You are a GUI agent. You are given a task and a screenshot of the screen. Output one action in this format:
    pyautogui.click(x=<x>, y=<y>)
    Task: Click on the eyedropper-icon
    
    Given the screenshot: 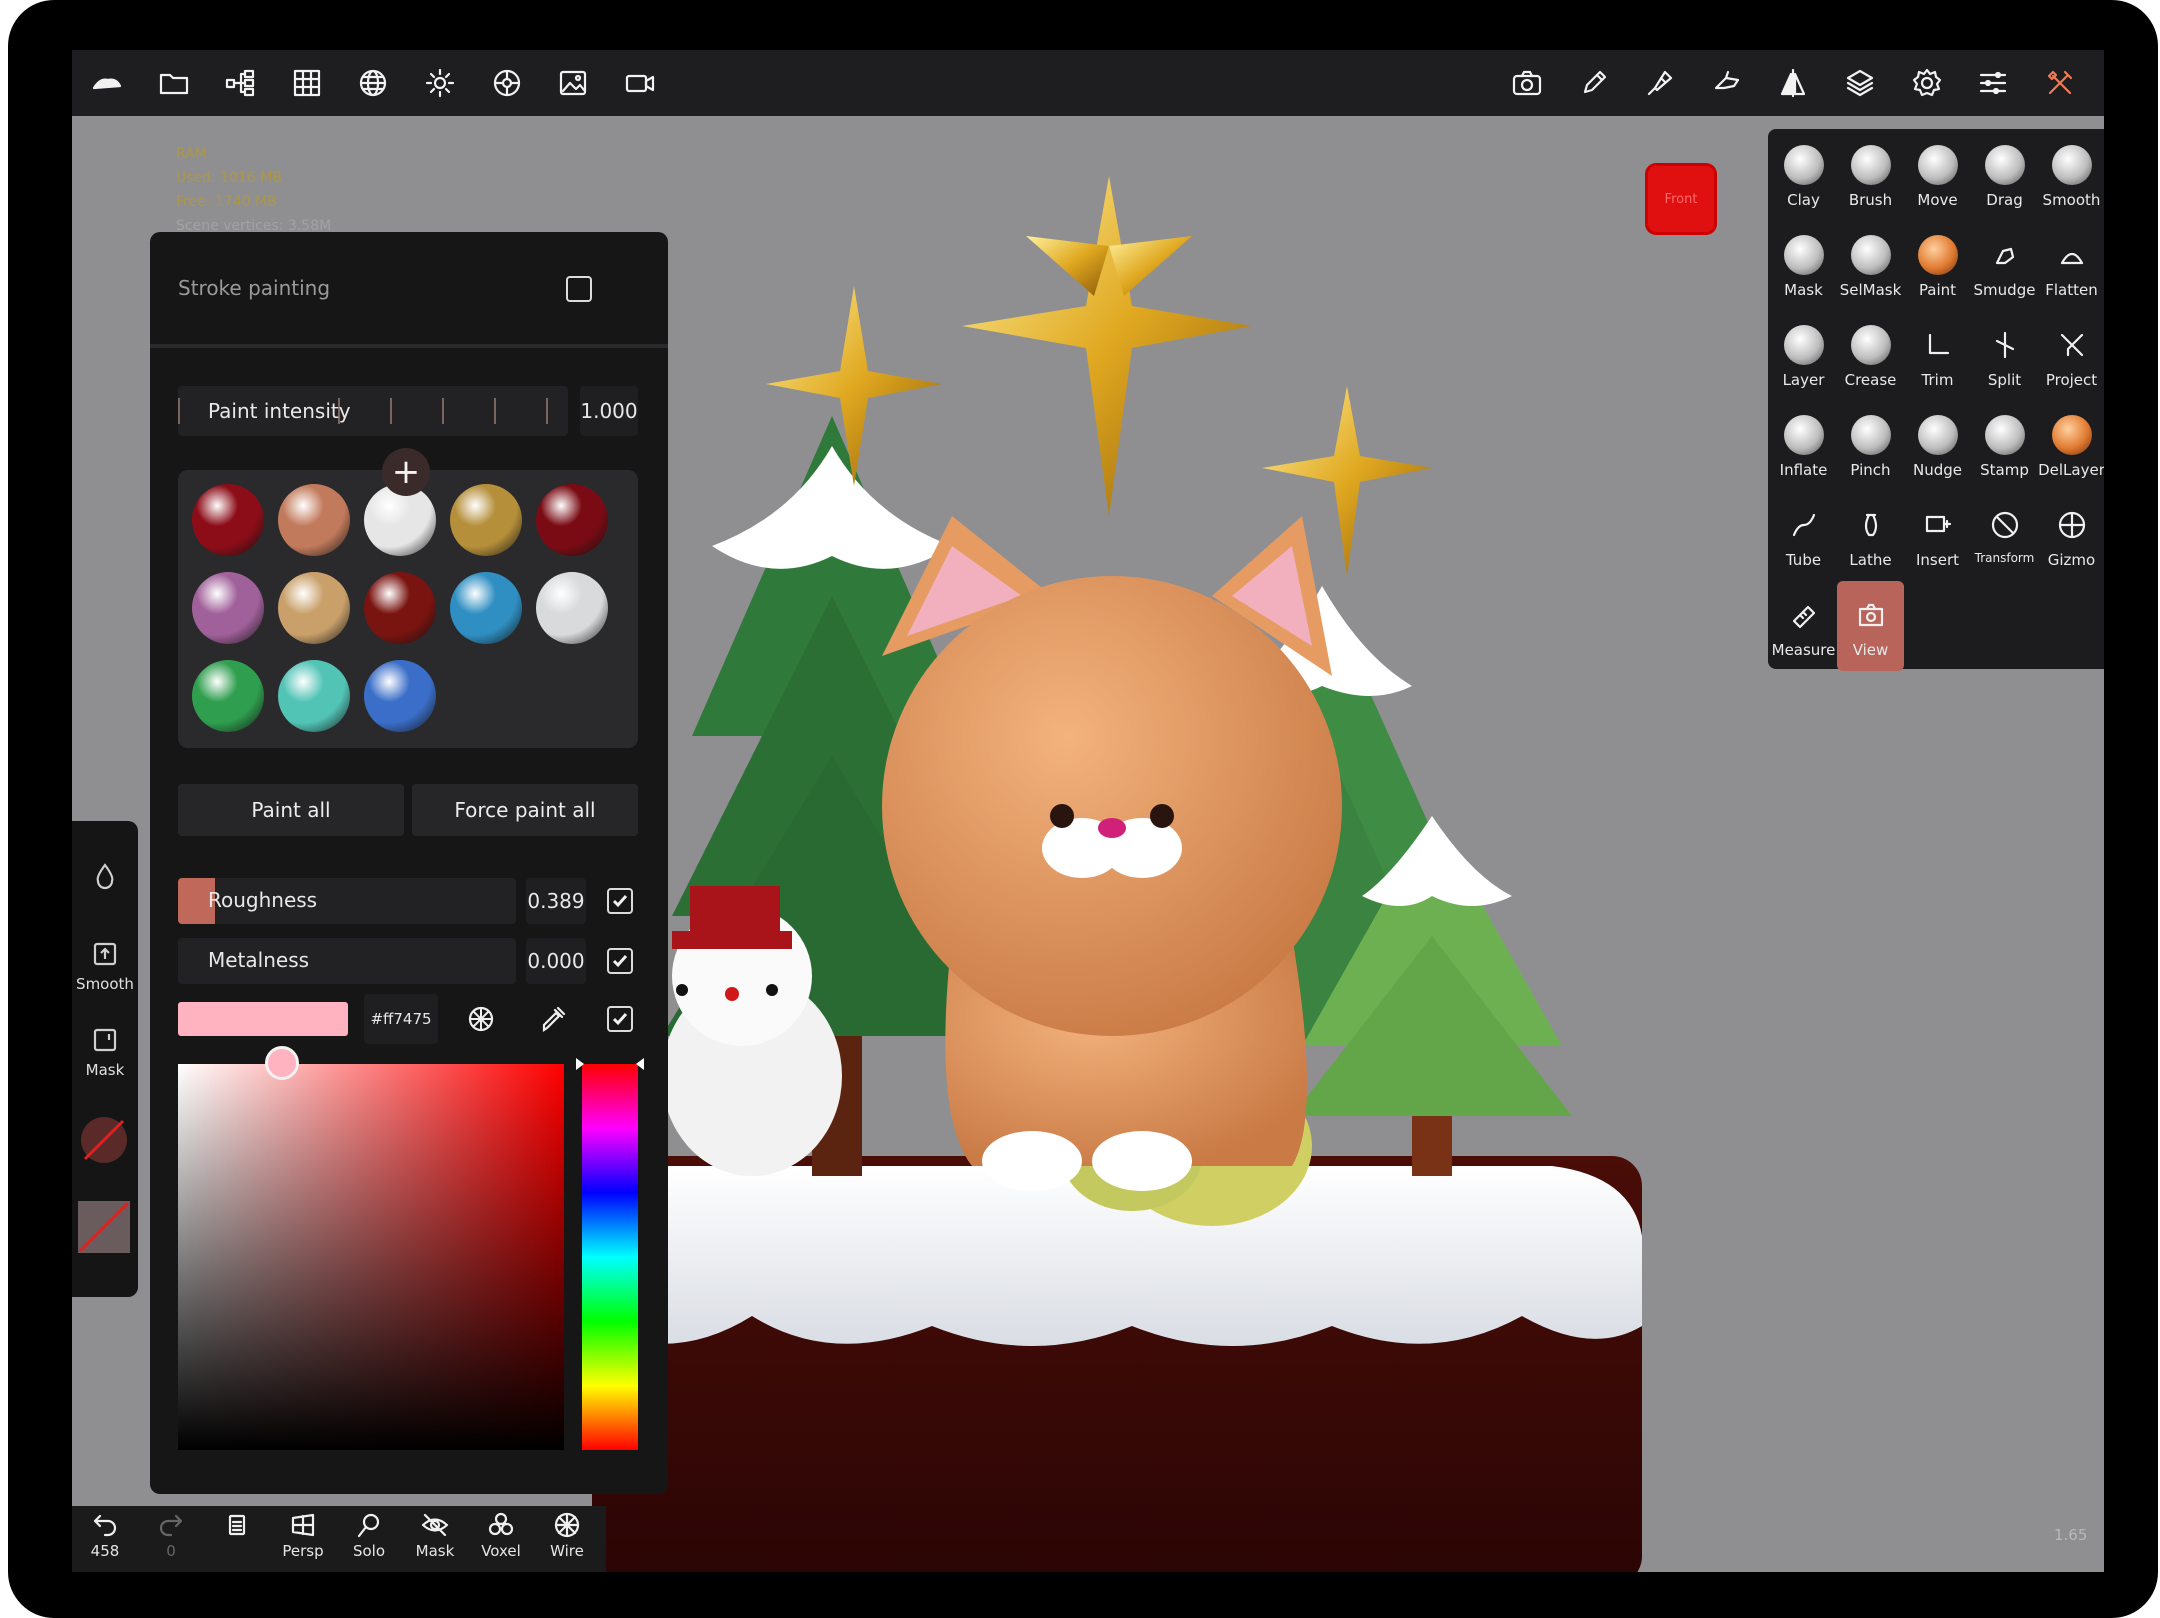 What is the action you would take?
    pyautogui.click(x=553, y=1019)
    